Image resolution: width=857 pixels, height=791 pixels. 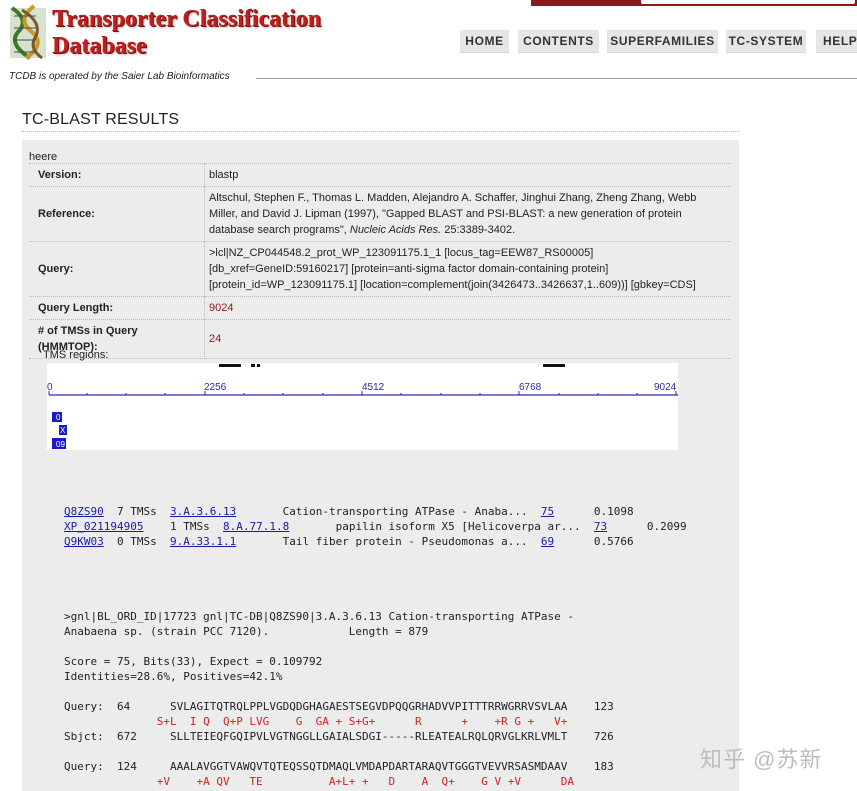 I want to click on hit-tms: 0 TMSs, so click(x=137, y=541).